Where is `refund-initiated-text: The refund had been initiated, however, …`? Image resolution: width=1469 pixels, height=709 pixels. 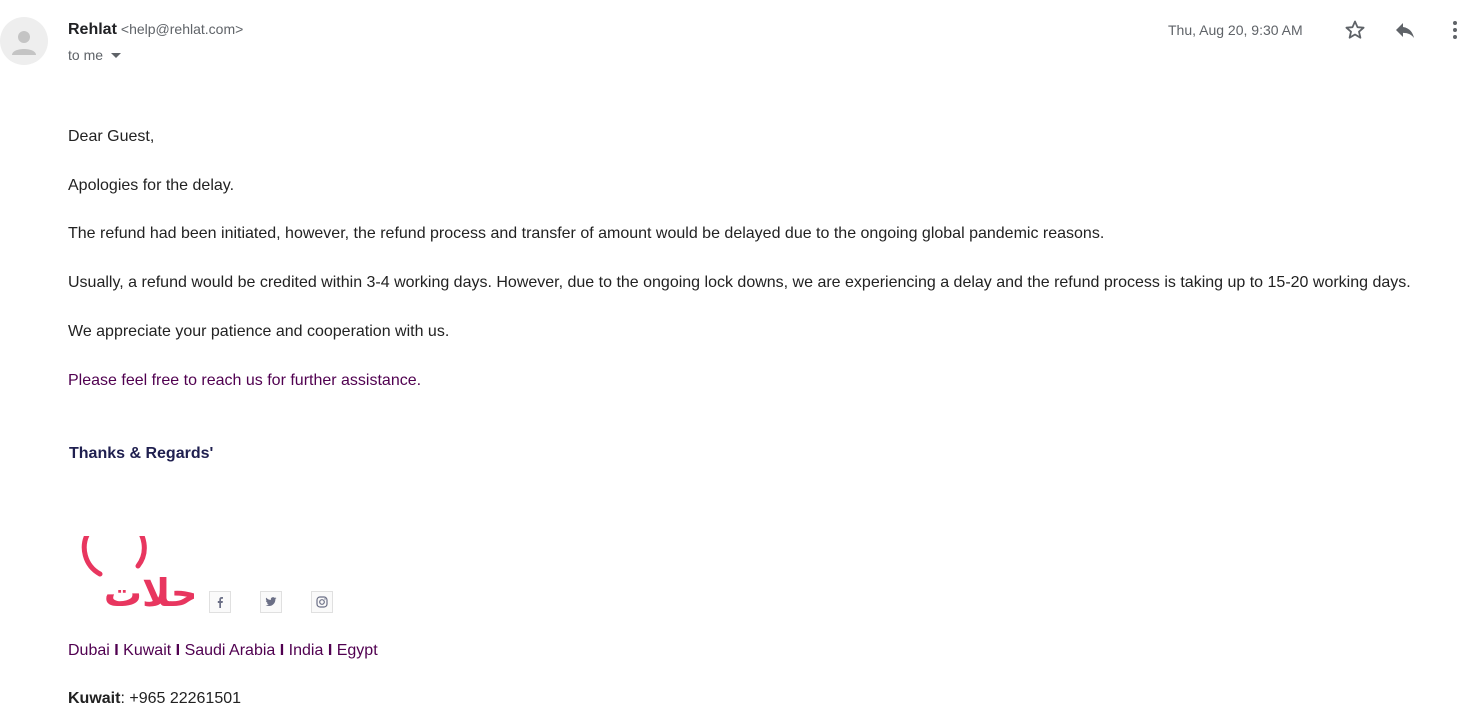
refund-initiated-text: The refund had been initiated, however, … is located at coordinates (586, 233).